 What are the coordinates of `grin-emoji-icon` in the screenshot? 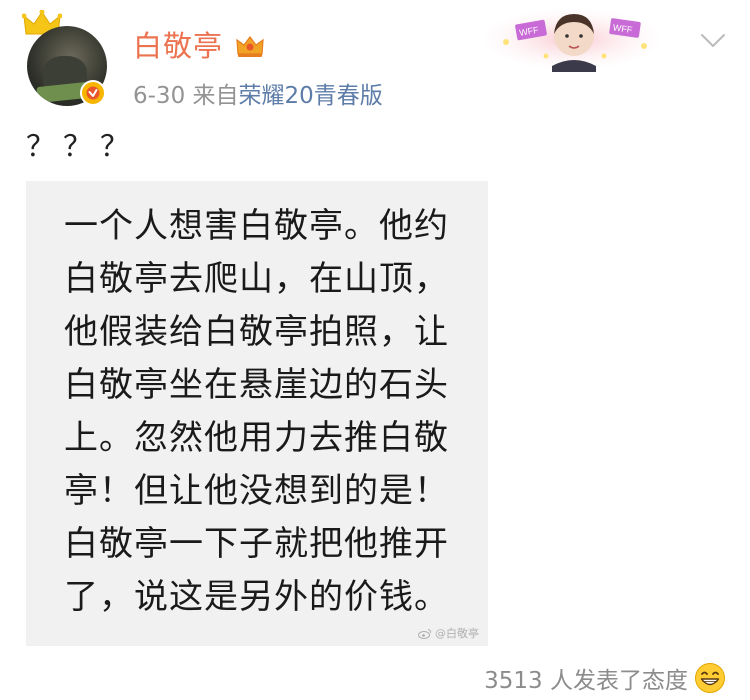 It's located at (710, 678).